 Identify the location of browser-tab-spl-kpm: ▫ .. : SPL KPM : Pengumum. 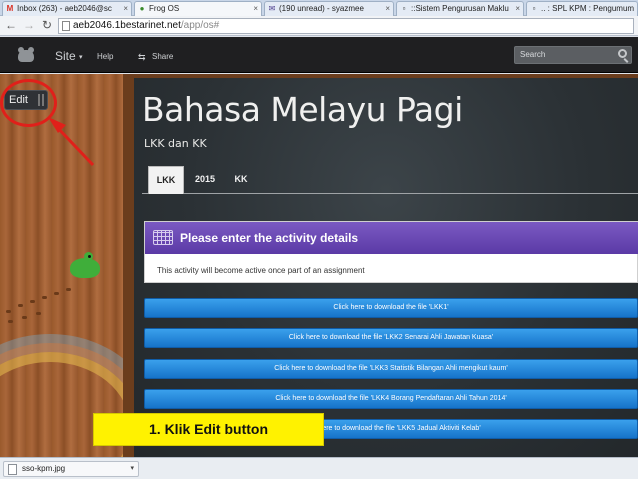
(582, 8).